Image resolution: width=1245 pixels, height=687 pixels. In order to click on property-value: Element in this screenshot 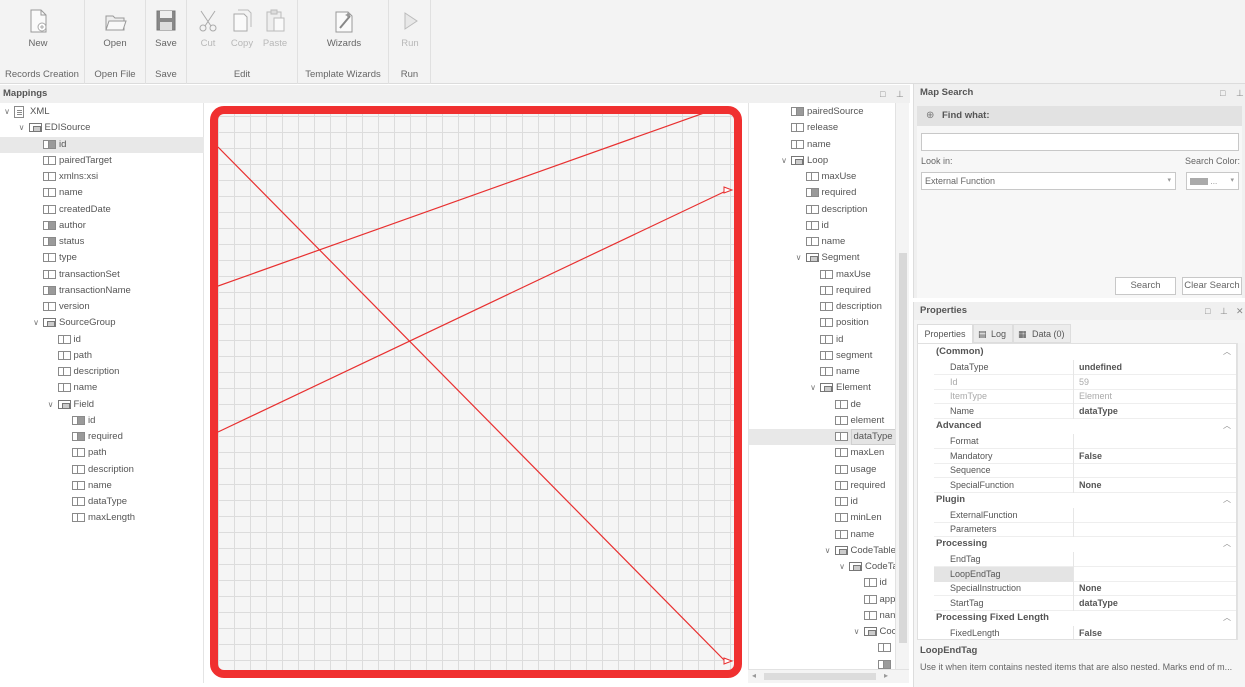, I will do `click(1155, 396)`.